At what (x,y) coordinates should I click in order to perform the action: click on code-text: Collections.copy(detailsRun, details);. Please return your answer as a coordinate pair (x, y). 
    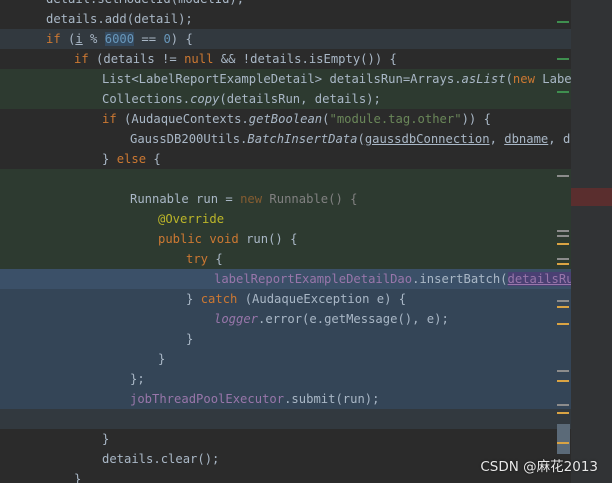
    Looking at the image, I should click on (241, 99).